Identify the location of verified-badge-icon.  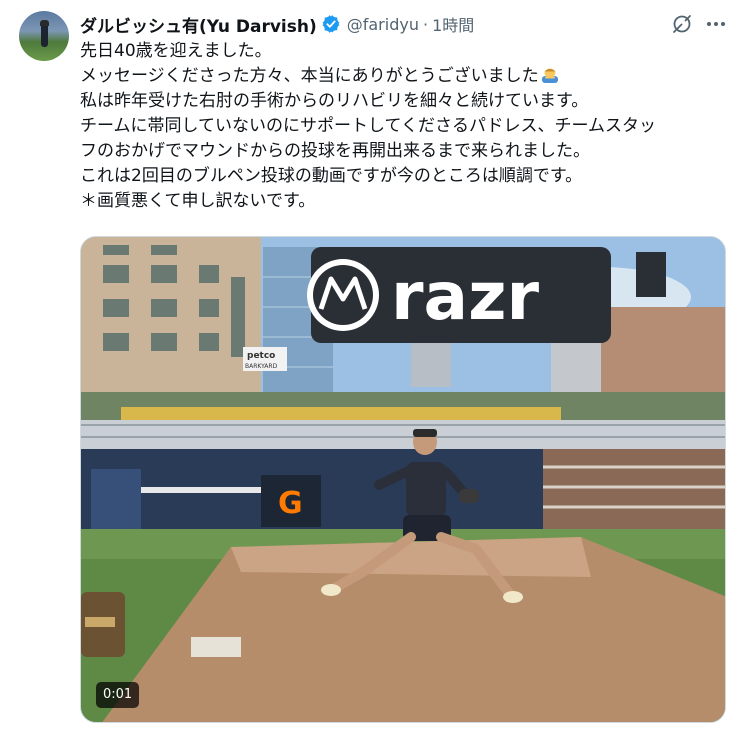
(331, 24).